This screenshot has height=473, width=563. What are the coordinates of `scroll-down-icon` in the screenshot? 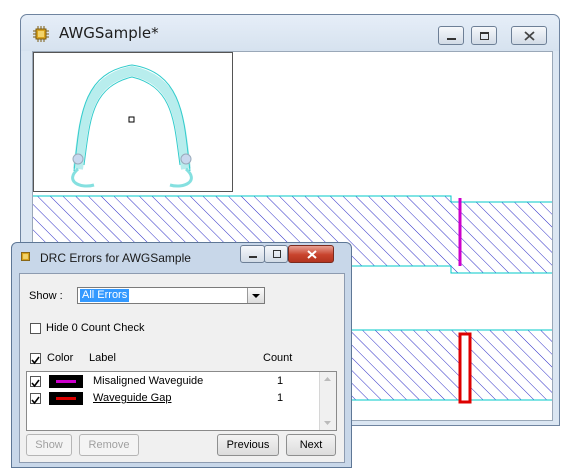 It's located at (327, 422).